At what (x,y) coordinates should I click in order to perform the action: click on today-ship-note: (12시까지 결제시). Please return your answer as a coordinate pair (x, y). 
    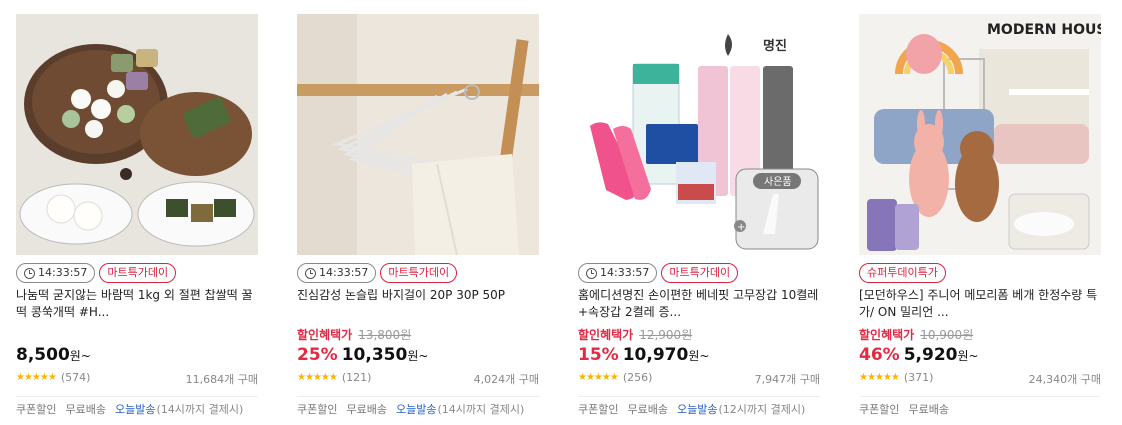
    Looking at the image, I should click on (762, 409).